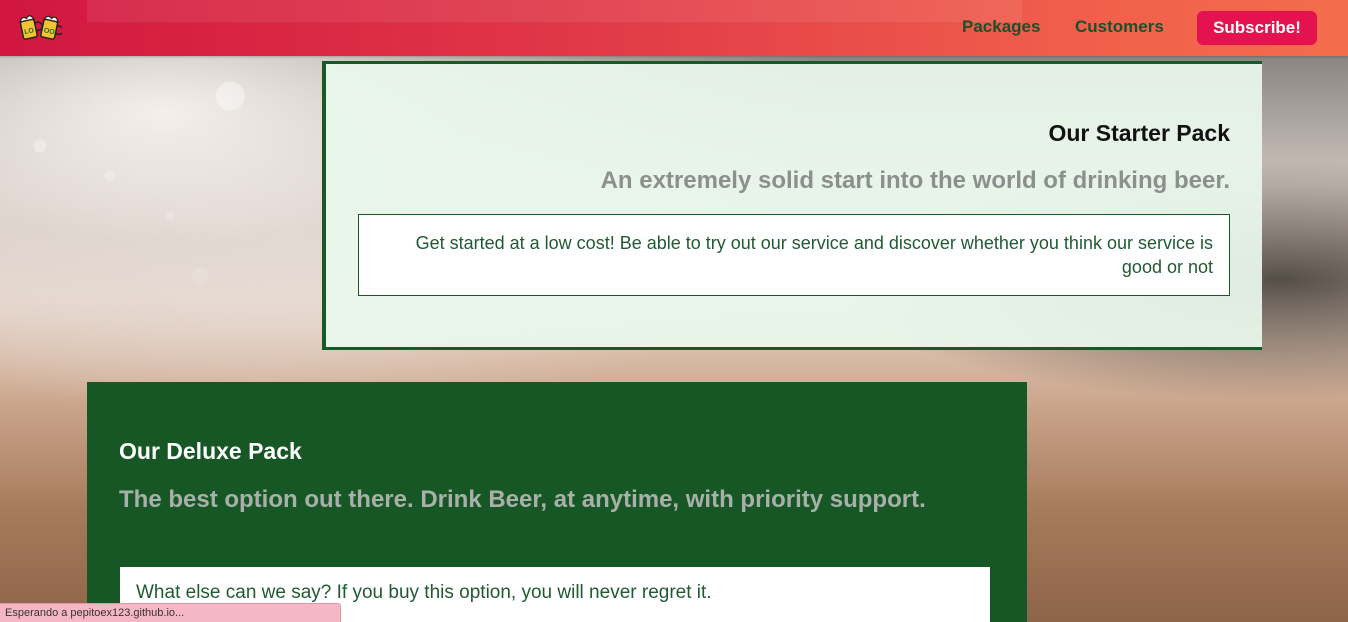 This screenshot has width=1348, height=622. What do you see at coordinates (210, 451) in the screenshot?
I see `deluxe-pack-title: Our Deluxe Pack` at bounding box center [210, 451].